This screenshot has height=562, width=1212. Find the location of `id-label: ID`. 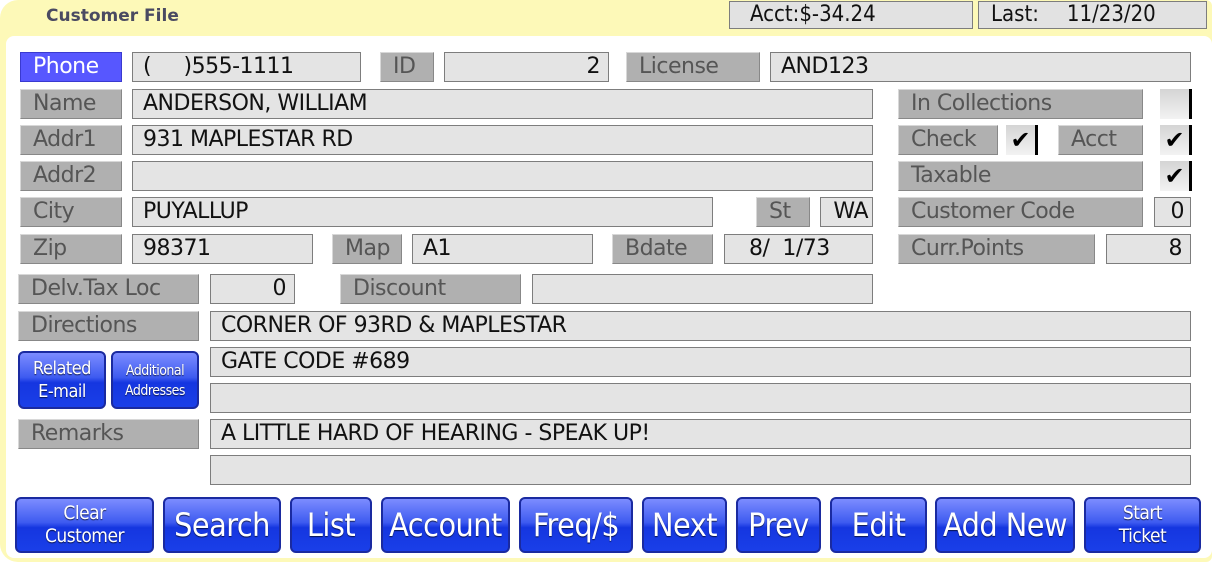

id-label: ID is located at coordinates (407, 67).